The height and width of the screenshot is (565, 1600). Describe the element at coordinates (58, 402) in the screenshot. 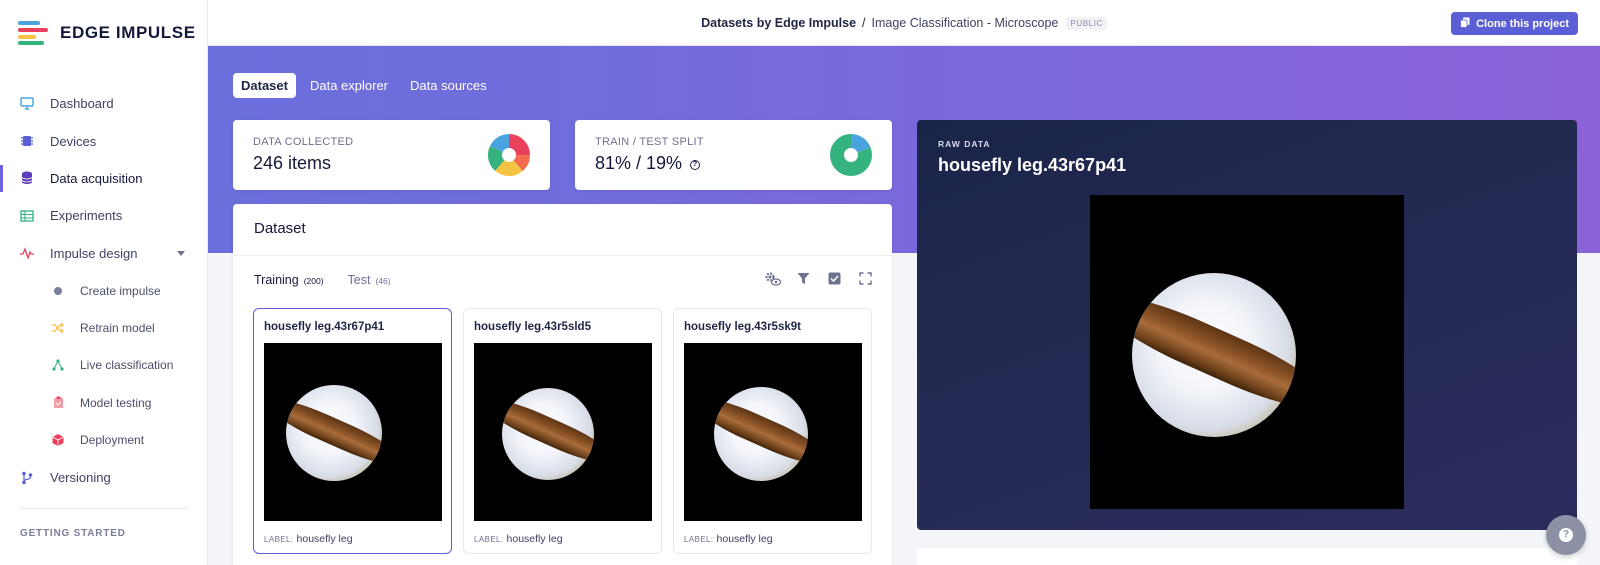

I see `clipboard-icon` at that location.